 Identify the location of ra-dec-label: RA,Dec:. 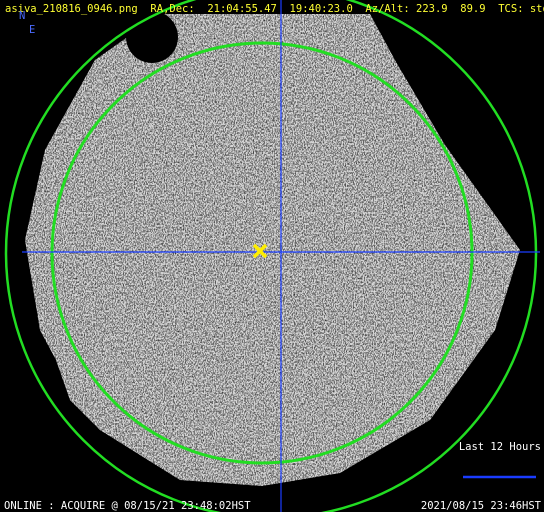
(172, 9).